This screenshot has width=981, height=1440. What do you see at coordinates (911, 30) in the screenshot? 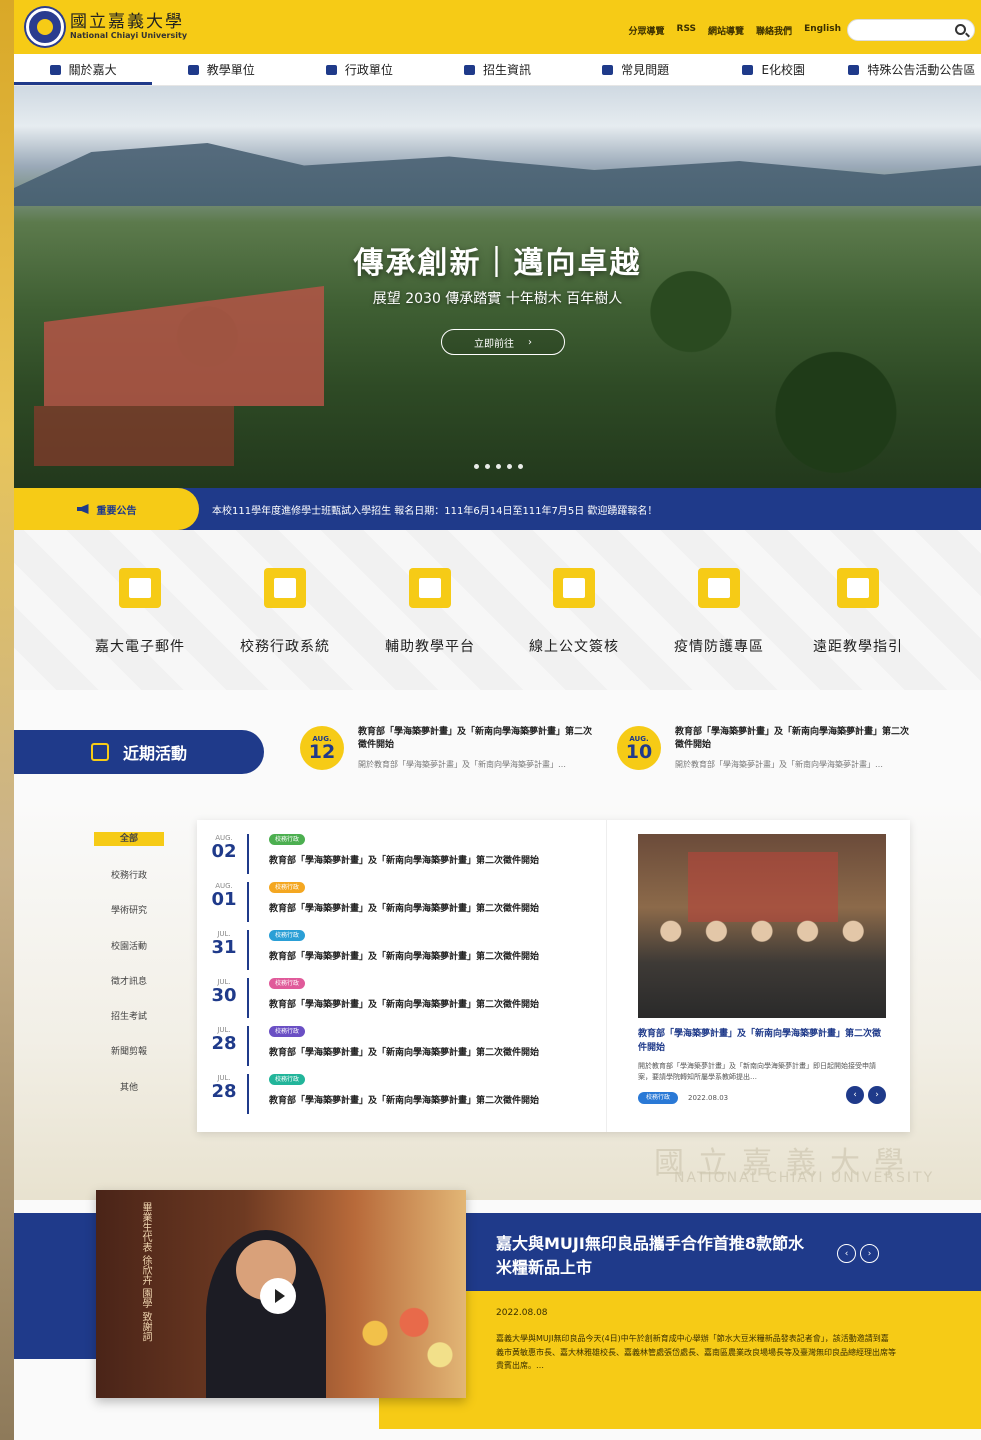
I see `search-input` at bounding box center [911, 30].